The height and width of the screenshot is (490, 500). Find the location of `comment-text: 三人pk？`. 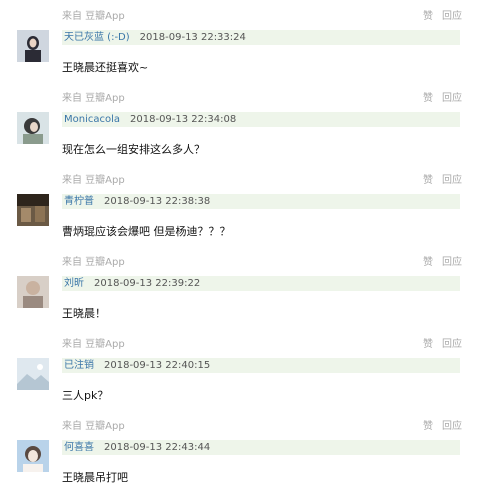

comment-text: 三人pk？ is located at coordinates (85, 395).